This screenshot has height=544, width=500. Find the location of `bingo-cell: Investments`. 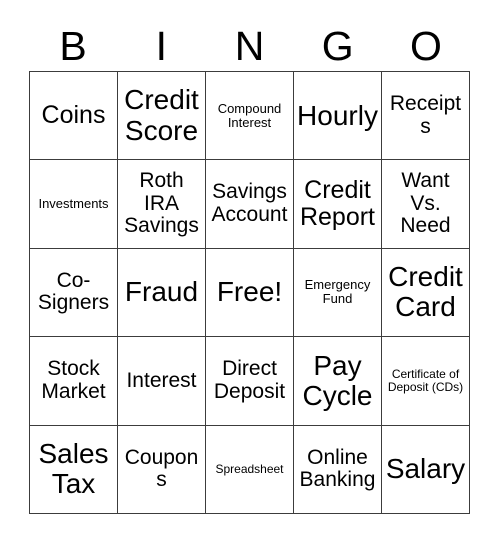

bingo-cell: Investments is located at coordinates (74, 204).